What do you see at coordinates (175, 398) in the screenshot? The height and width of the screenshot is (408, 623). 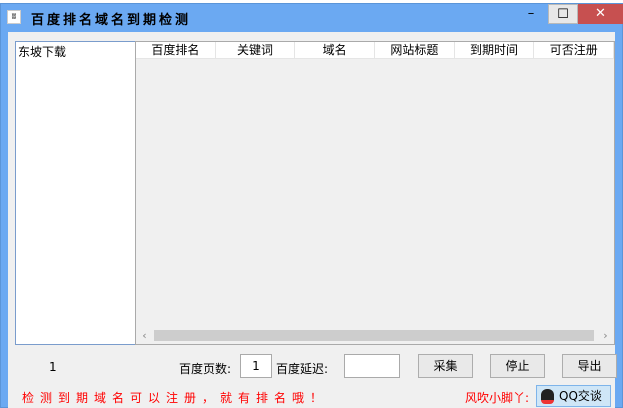 I see `notice-text: 检测到期域名可以注册，就有排名哦！` at bounding box center [175, 398].